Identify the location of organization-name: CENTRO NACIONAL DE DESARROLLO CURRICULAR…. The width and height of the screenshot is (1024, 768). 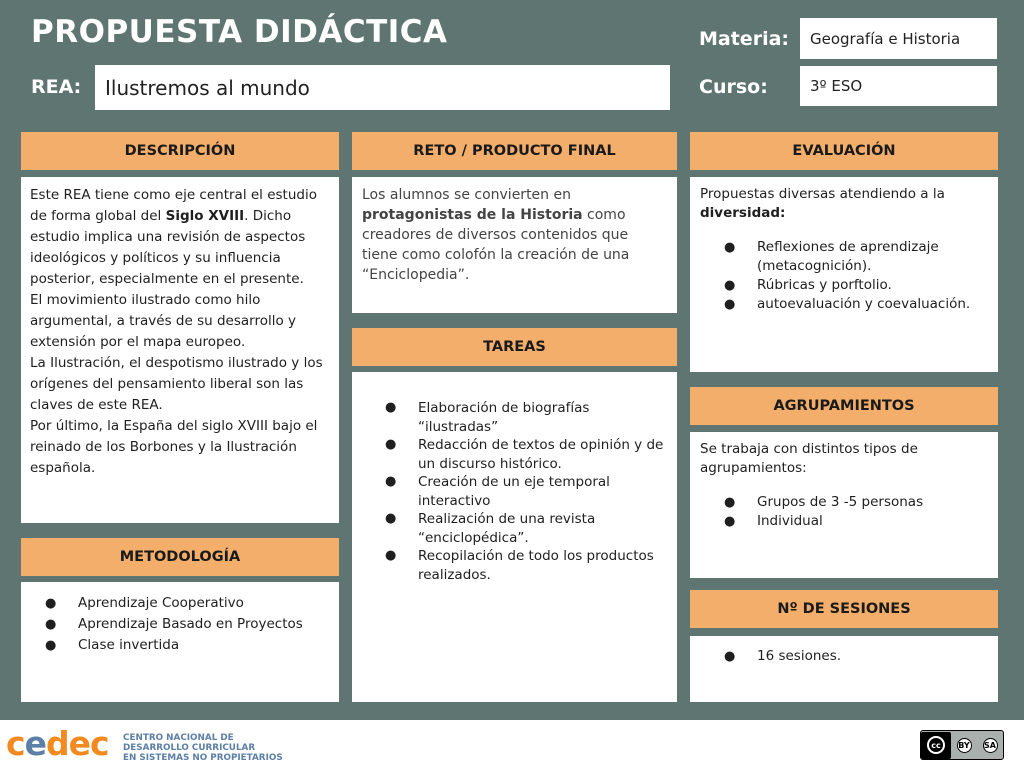
(203, 748).